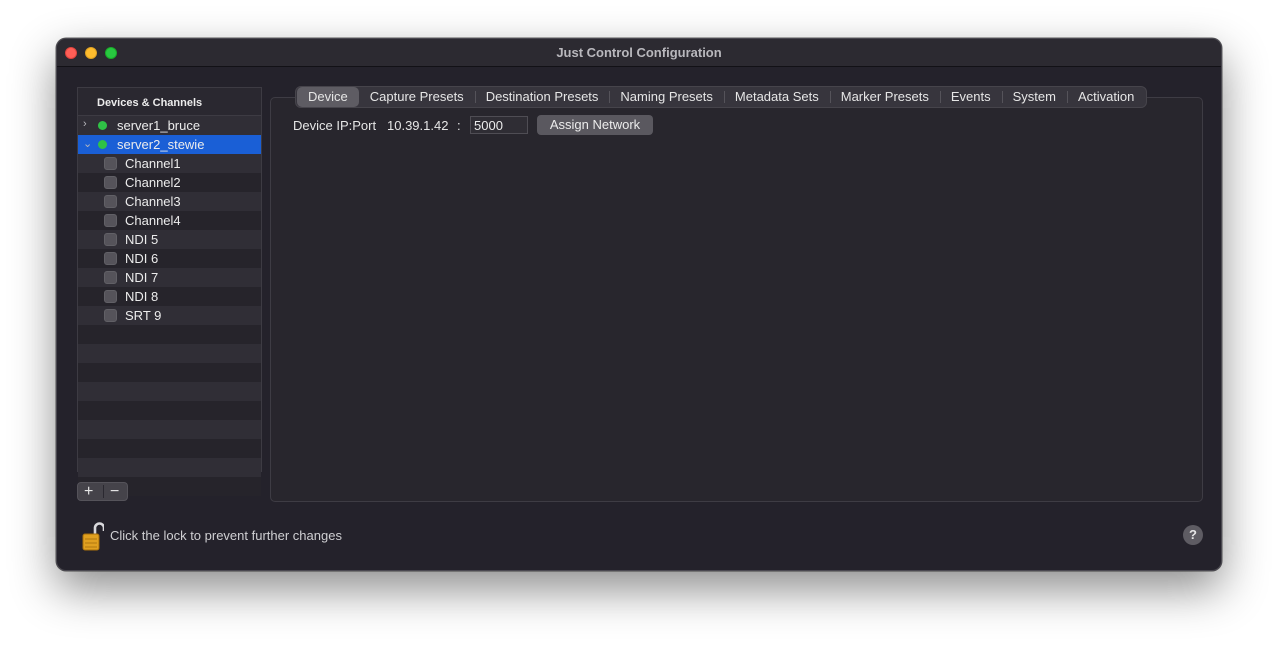 The width and height of the screenshot is (1278, 645). I want to click on divider, so click(103, 491).